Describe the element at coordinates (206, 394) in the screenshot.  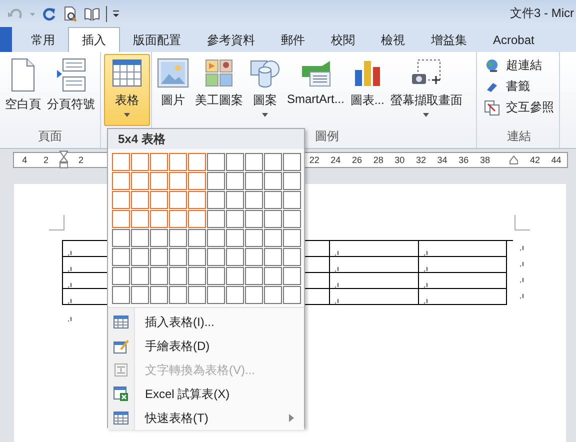
I see `menu-item: Excel 試算表(X)` at that location.